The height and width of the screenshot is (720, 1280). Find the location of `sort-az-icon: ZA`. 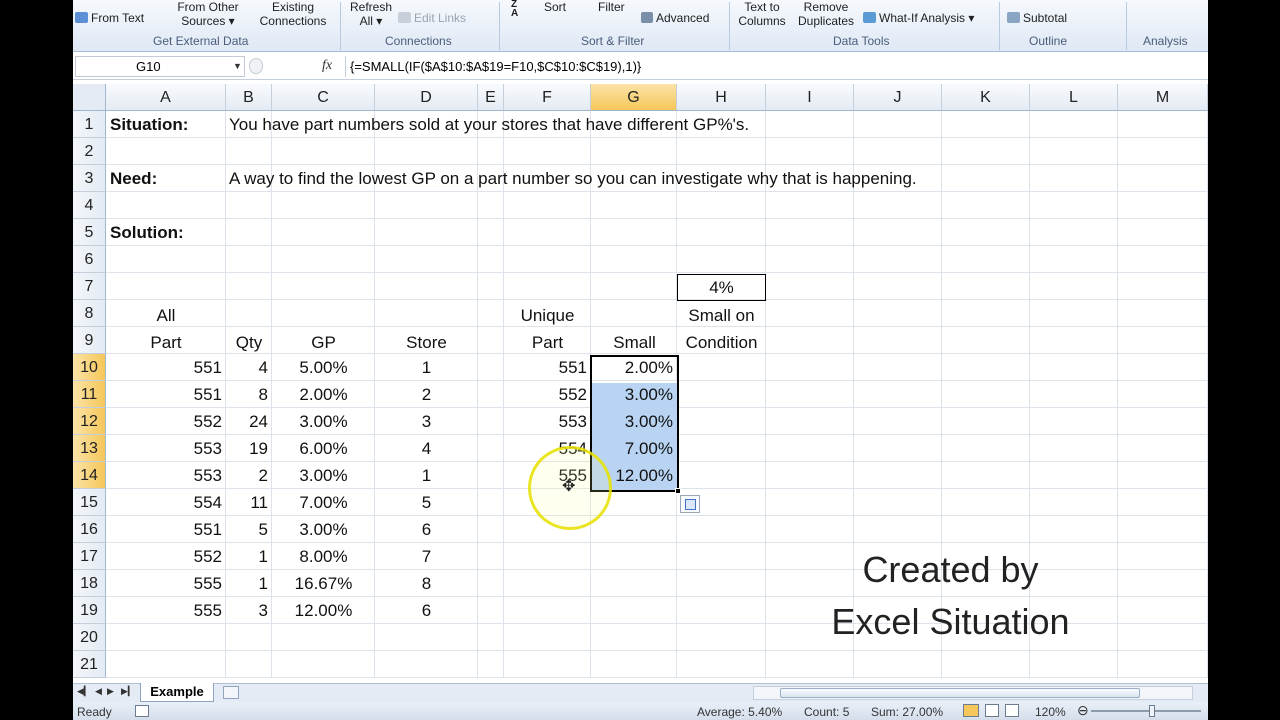

sort-az-icon: ZA is located at coordinates (514, 9).